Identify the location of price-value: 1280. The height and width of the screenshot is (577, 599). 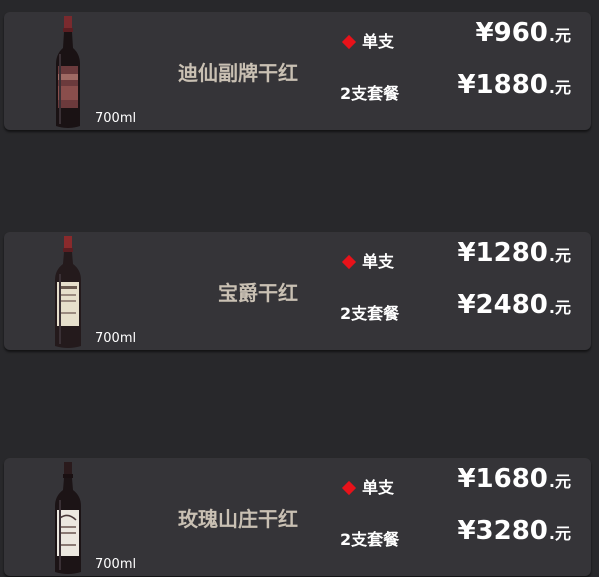
(511, 253).